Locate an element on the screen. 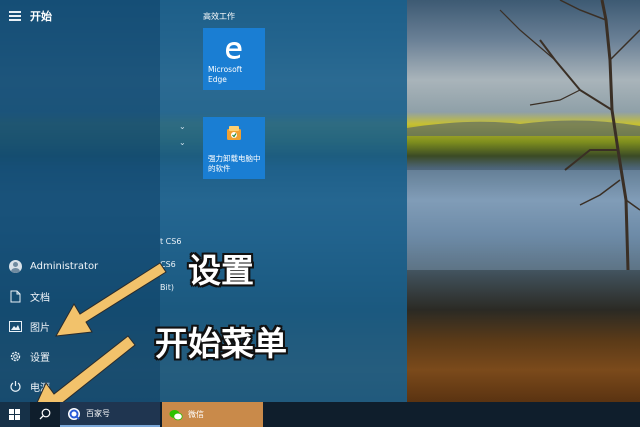  start-menu-caption: 开始菜单 is located at coordinates (221, 343).